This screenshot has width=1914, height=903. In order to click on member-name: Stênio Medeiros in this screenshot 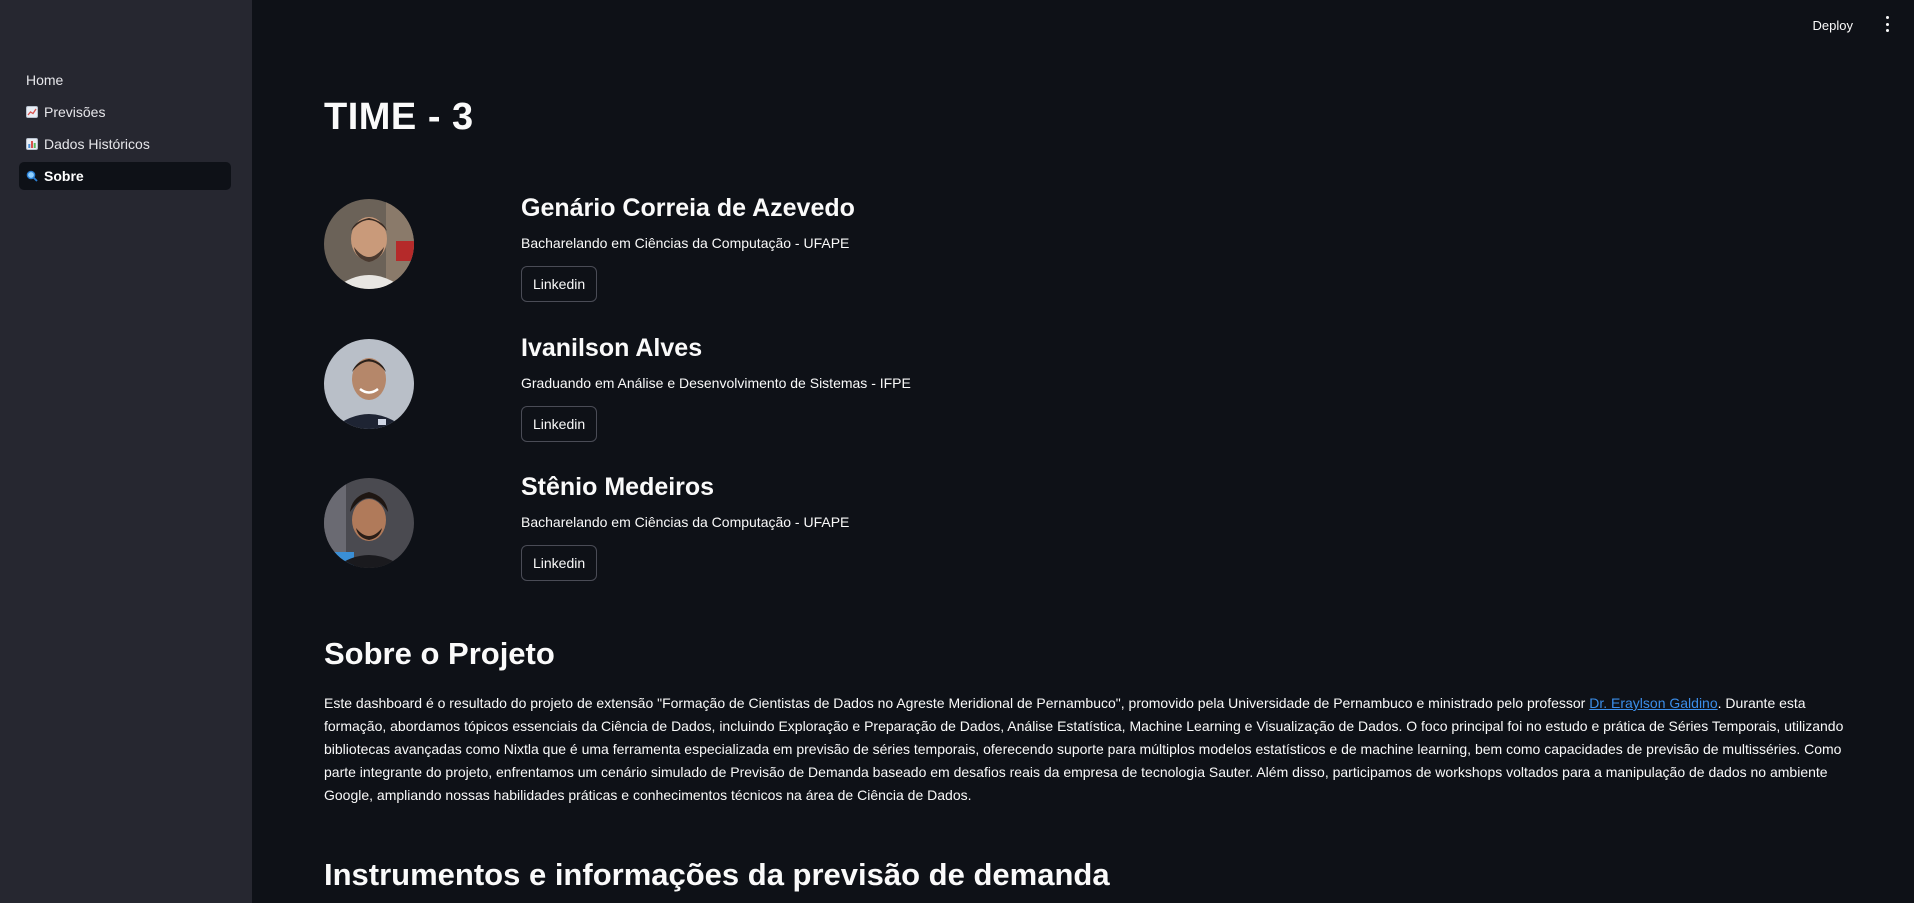, I will do `click(618, 487)`.